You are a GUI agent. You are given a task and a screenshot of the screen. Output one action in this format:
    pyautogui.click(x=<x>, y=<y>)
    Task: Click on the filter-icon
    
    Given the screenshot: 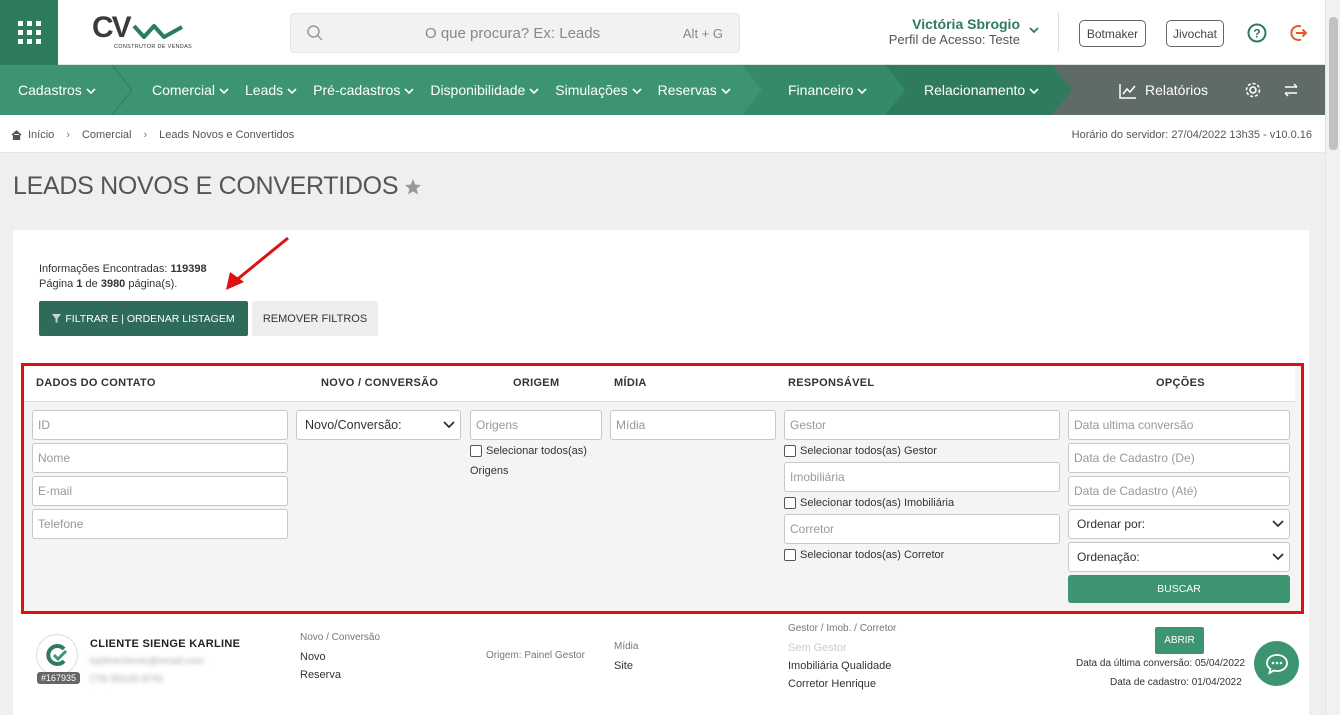 What is the action you would take?
    pyautogui.click(x=57, y=318)
    